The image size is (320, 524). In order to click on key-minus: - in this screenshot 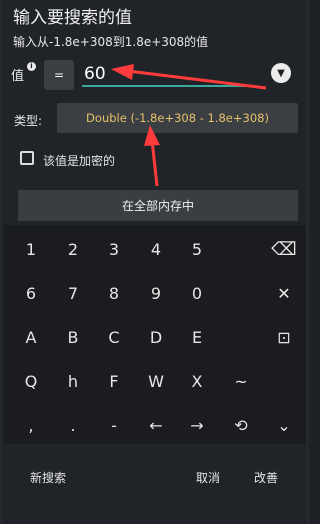, I will do `click(114, 425)`.